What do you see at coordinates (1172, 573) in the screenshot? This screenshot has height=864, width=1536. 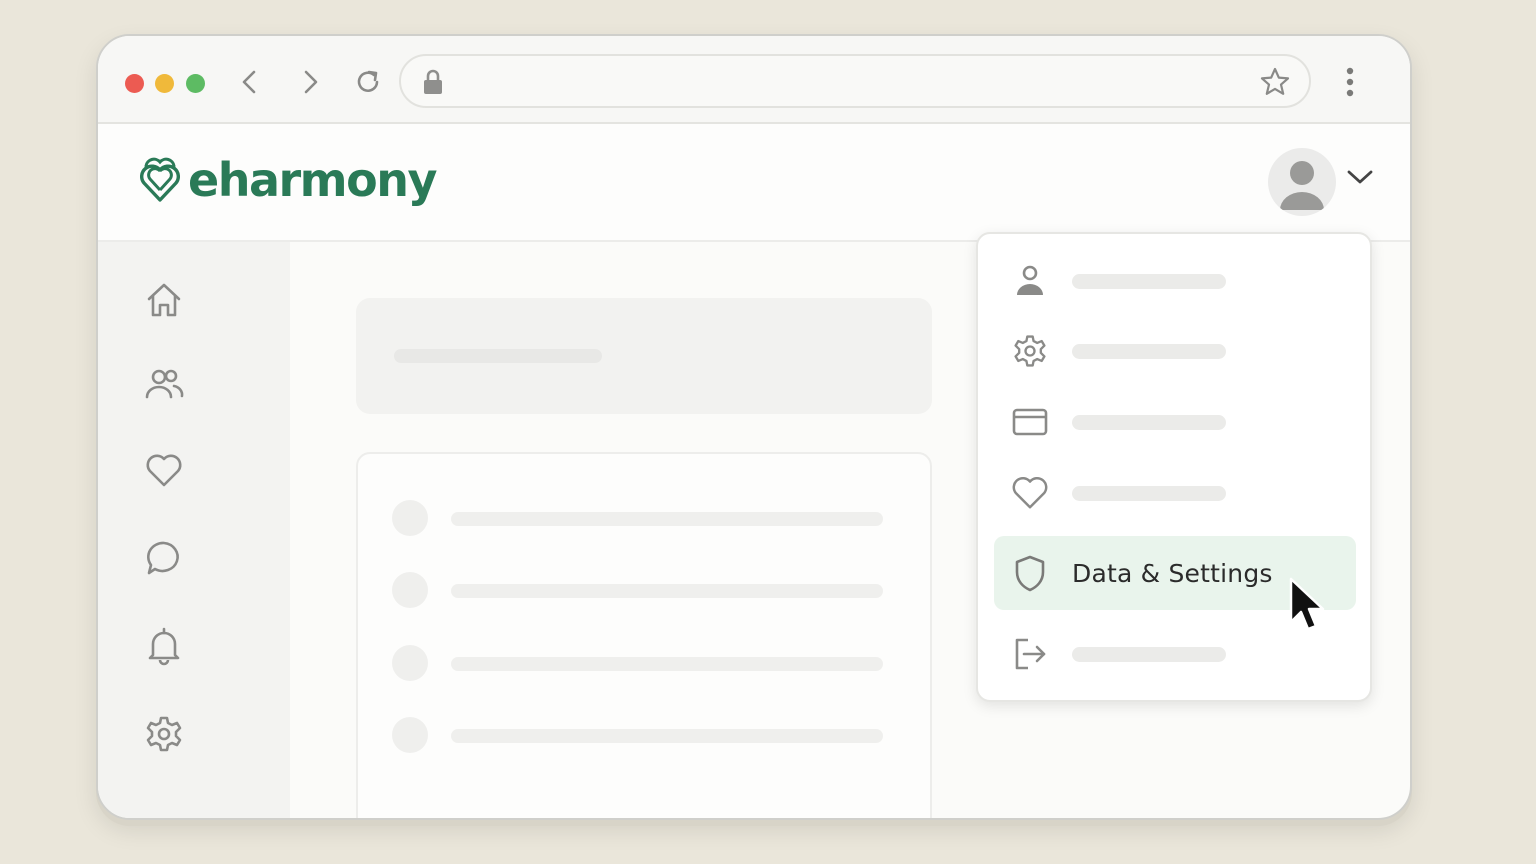 I see `menu-item-label: Data & Settings` at bounding box center [1172, 573].